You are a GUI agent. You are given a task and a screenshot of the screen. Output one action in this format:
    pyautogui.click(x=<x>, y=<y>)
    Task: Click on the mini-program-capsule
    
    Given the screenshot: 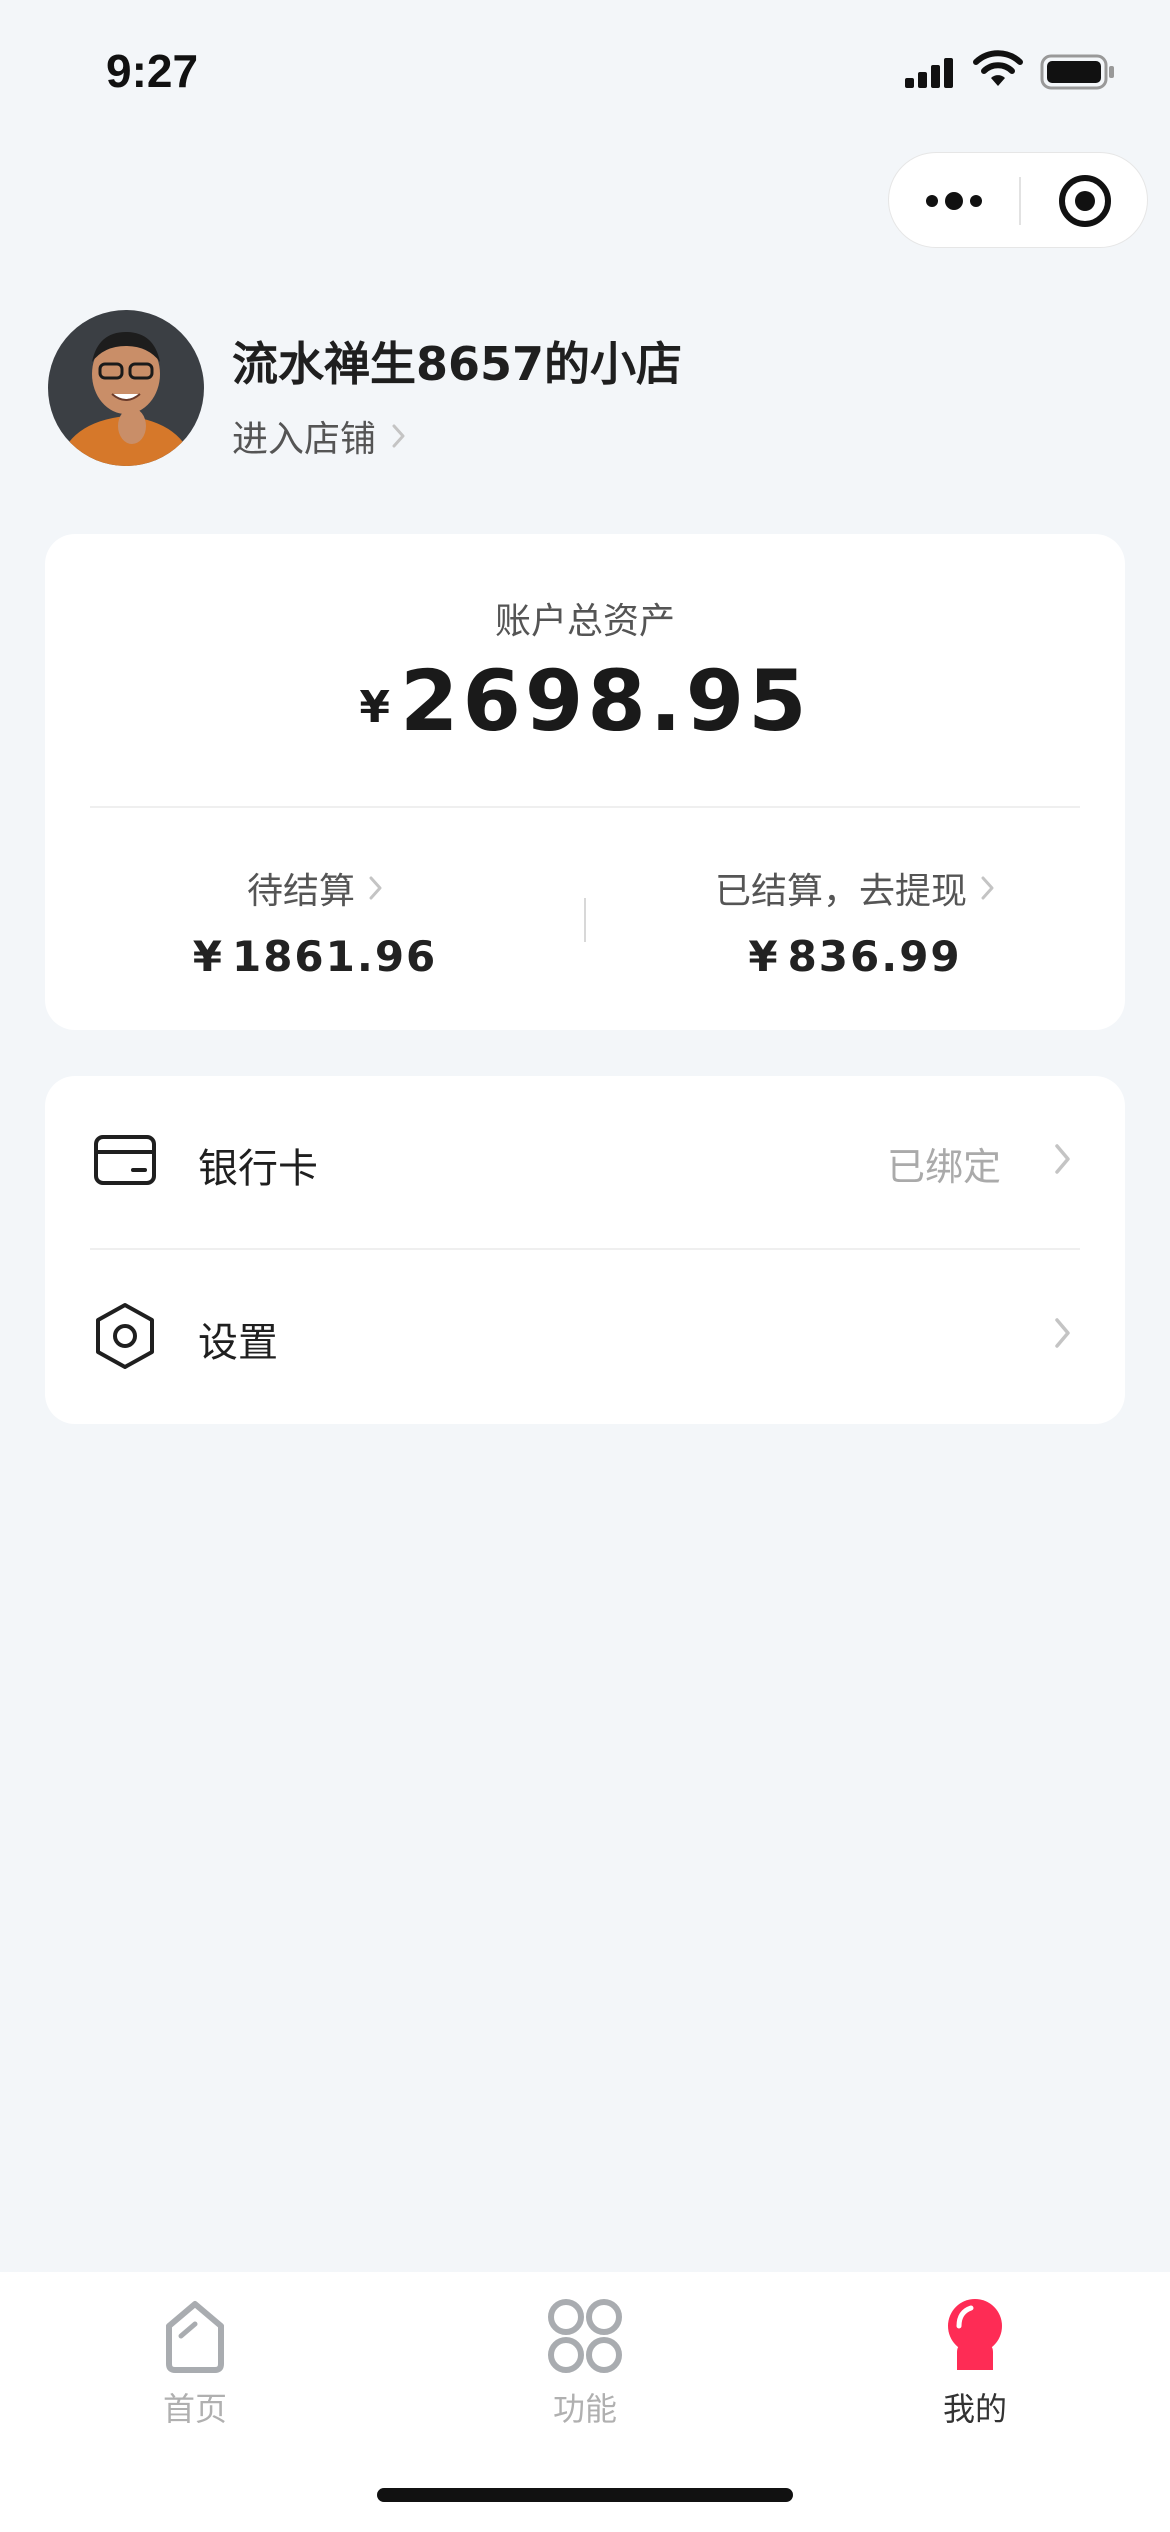 What is the action you would take?
    pyautogui.click(x=1018, y=200)
    